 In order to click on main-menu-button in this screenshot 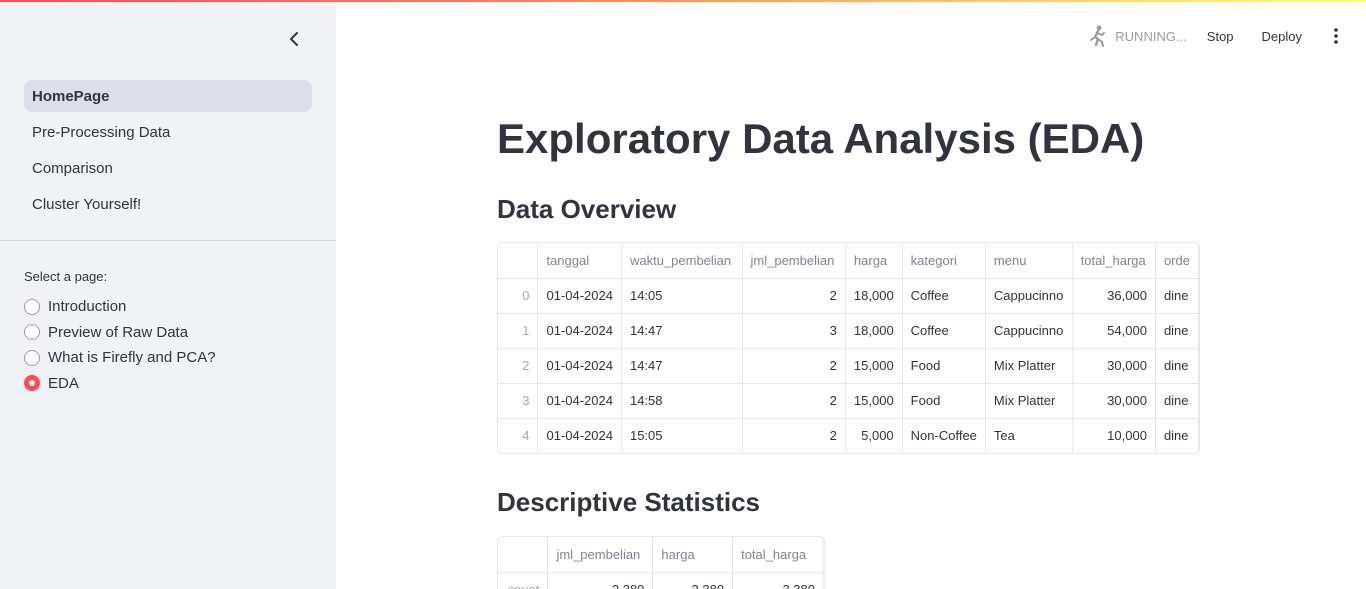, I will do `click(1336, 36)`.